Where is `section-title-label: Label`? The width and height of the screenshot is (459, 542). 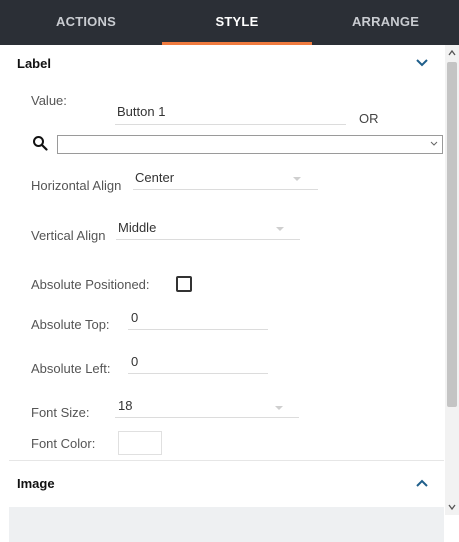
section-title-label: Label is located at coordinates (34, 63).